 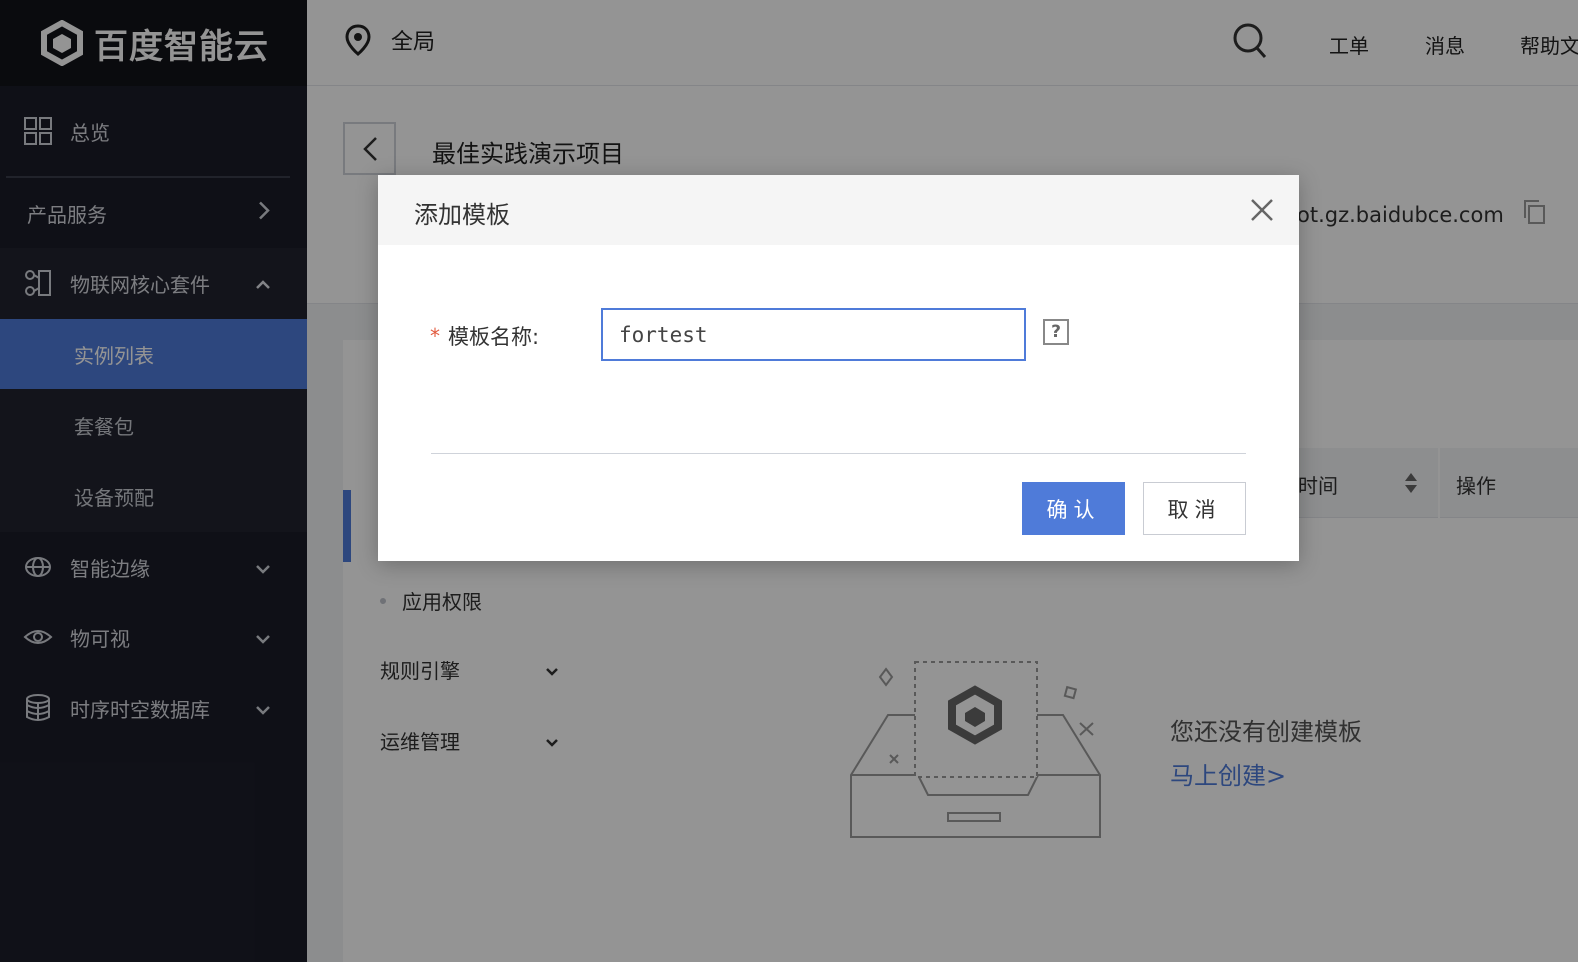 What do you see at coordinates (1194, 508) in the screenshot?
I see `cancel-button: 取消` at bounding box center [1194, 508].